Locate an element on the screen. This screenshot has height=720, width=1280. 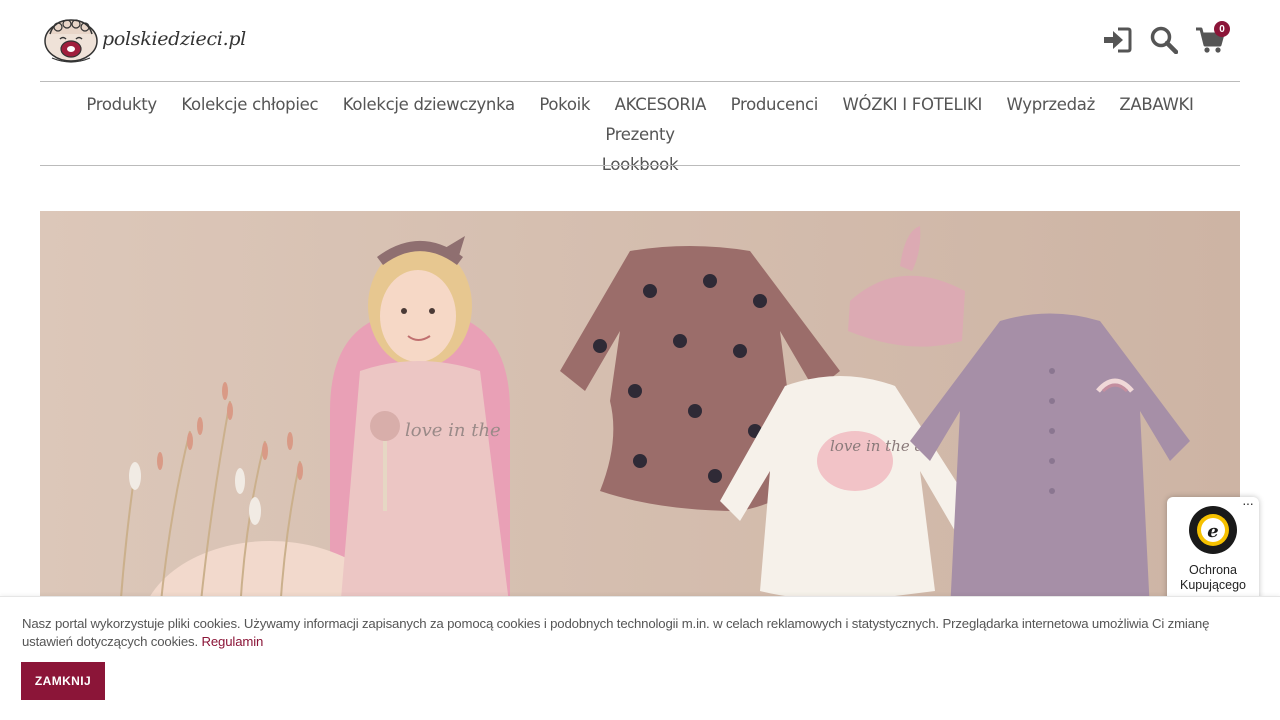
login-icon is located at coordinates (1118, 40).